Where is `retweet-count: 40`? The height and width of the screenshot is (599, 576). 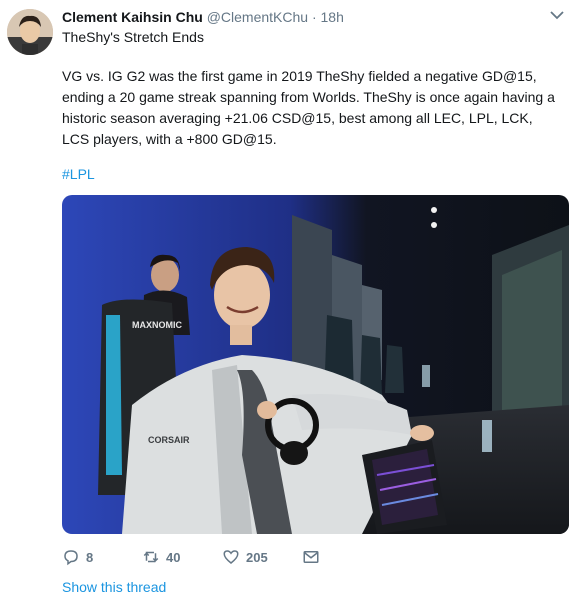
retweet-count: 40 is located at coordinates (173, 557).